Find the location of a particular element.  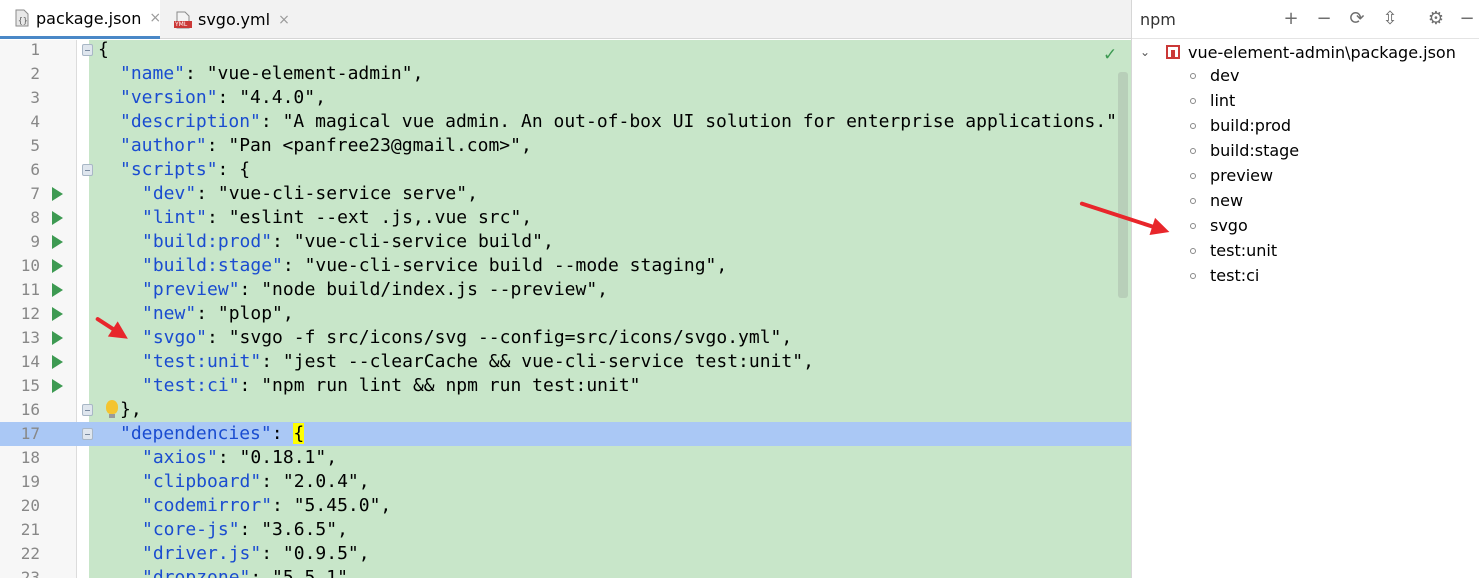

code-text: "new": "plop", is located at coordinates (218, 314).